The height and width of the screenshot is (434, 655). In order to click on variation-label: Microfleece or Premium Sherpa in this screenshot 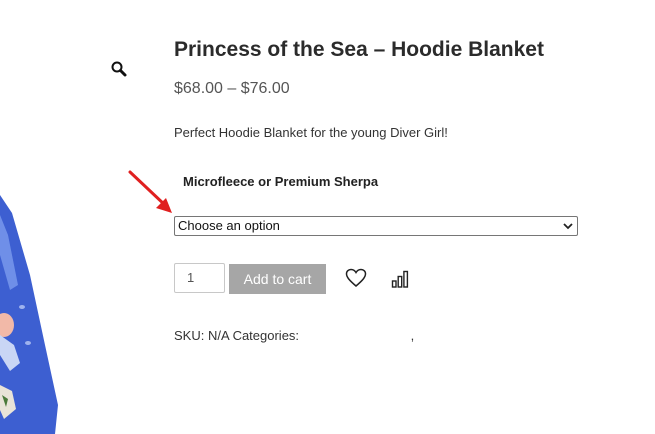, I will do `click(281, 181)`.